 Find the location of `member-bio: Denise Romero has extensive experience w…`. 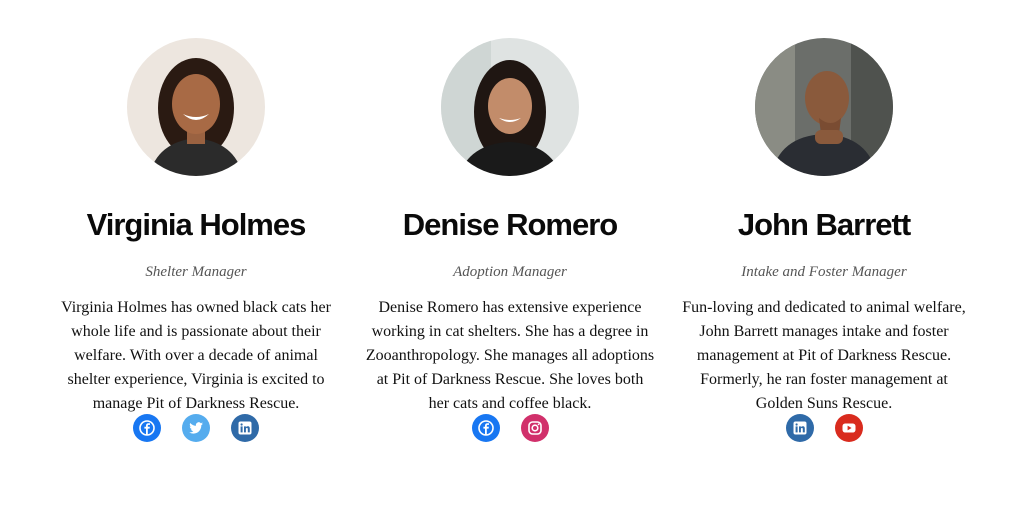

member-bio: Denise Romero has extensive experience w… is located at coordinates (510, 355).